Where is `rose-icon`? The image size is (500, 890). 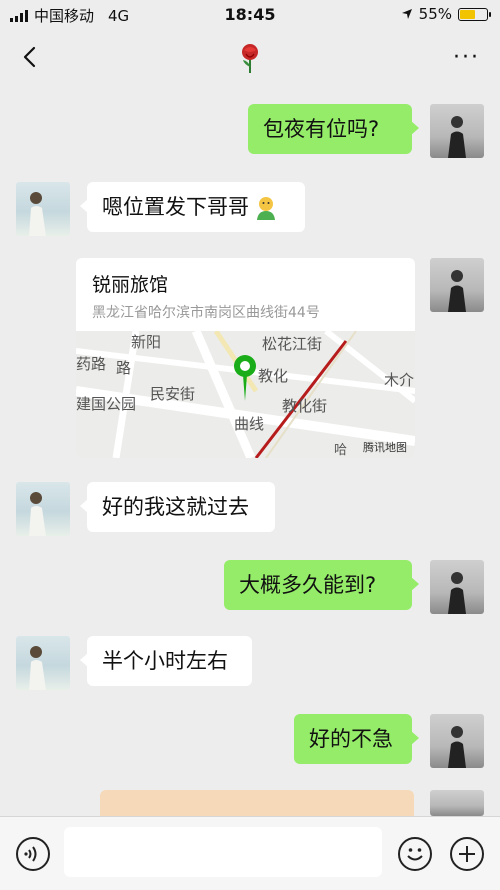 rose-icon is located at coordinates (250, 58).